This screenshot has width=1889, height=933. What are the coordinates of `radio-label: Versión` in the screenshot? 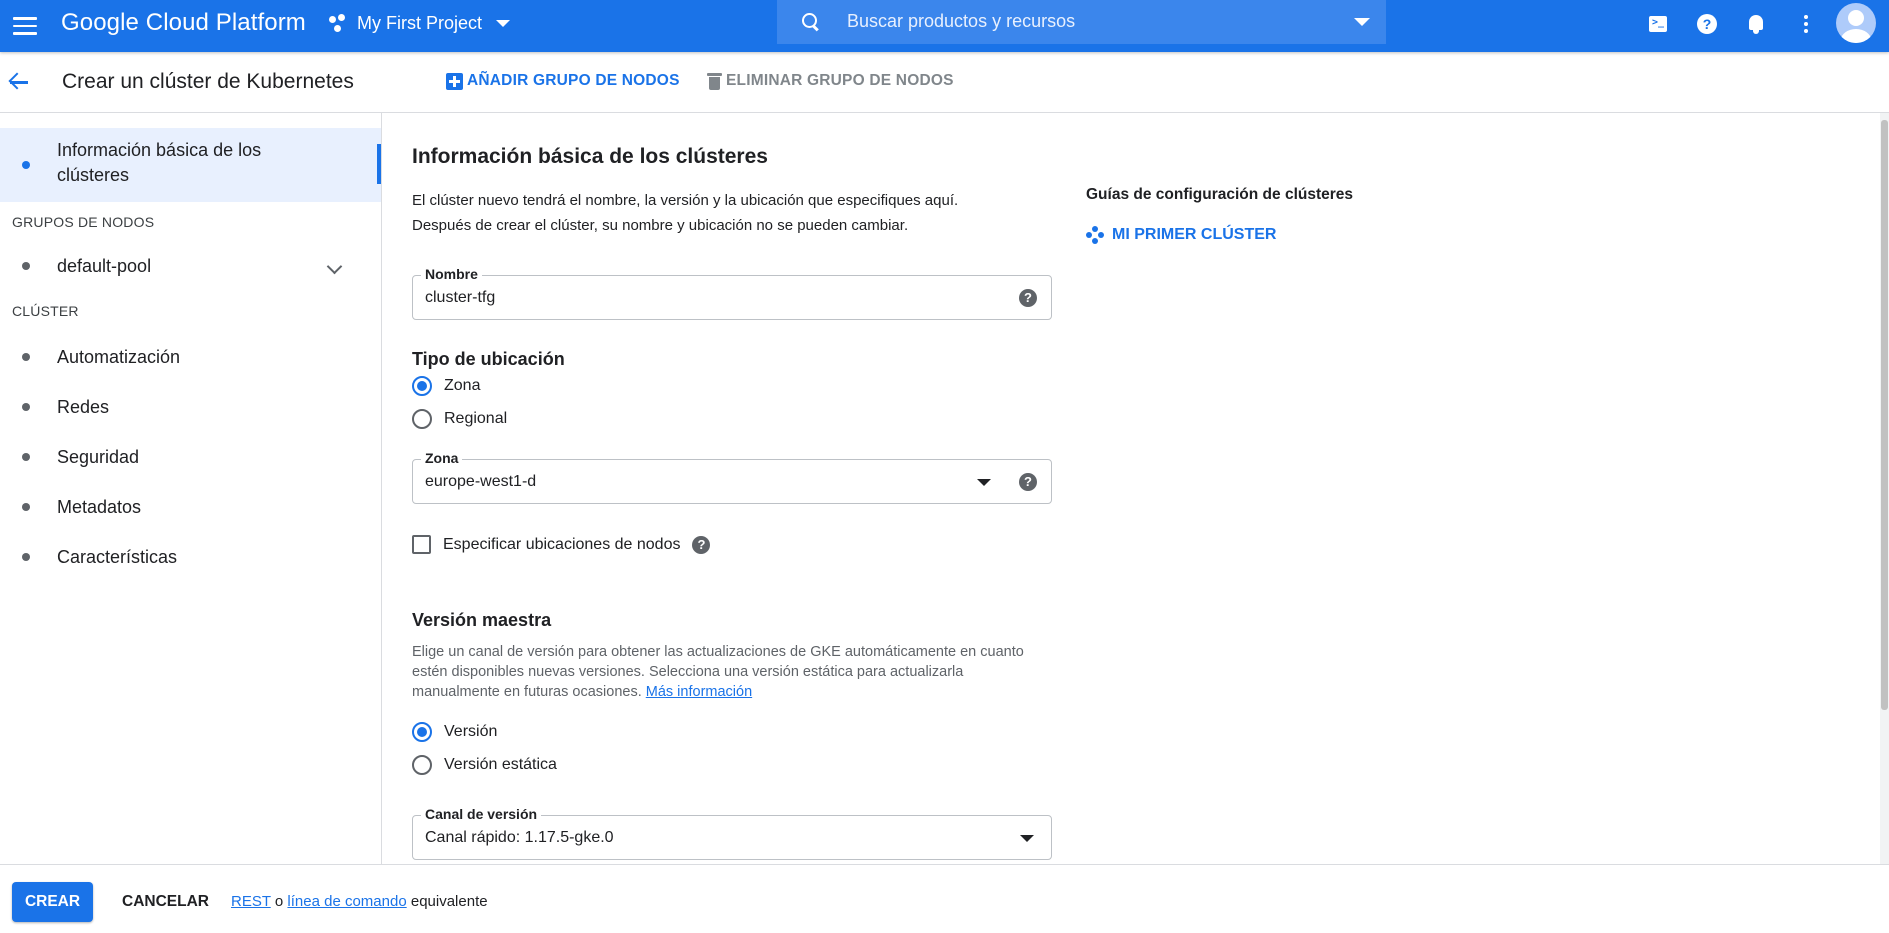 It's located at (471, 731).